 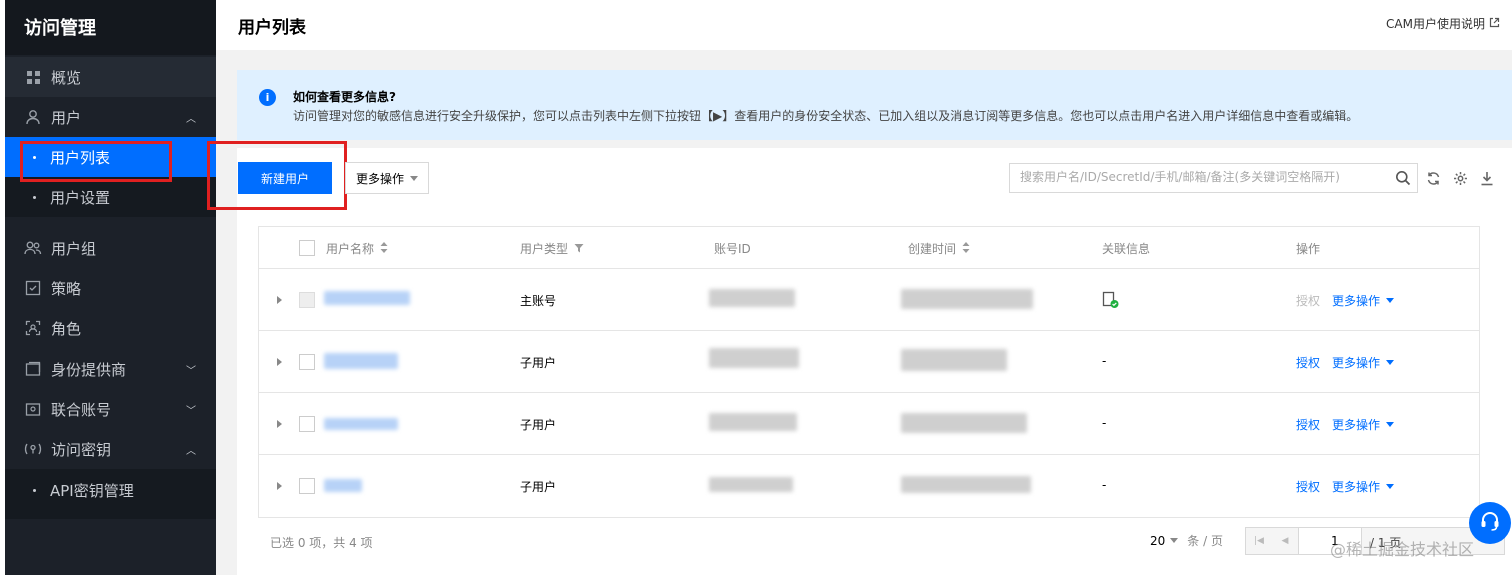 What do you see at coordinates (80, 197) in the screenshot?
I see `sidebar-item-label: 用户设置` at bounding box center [80, 197].